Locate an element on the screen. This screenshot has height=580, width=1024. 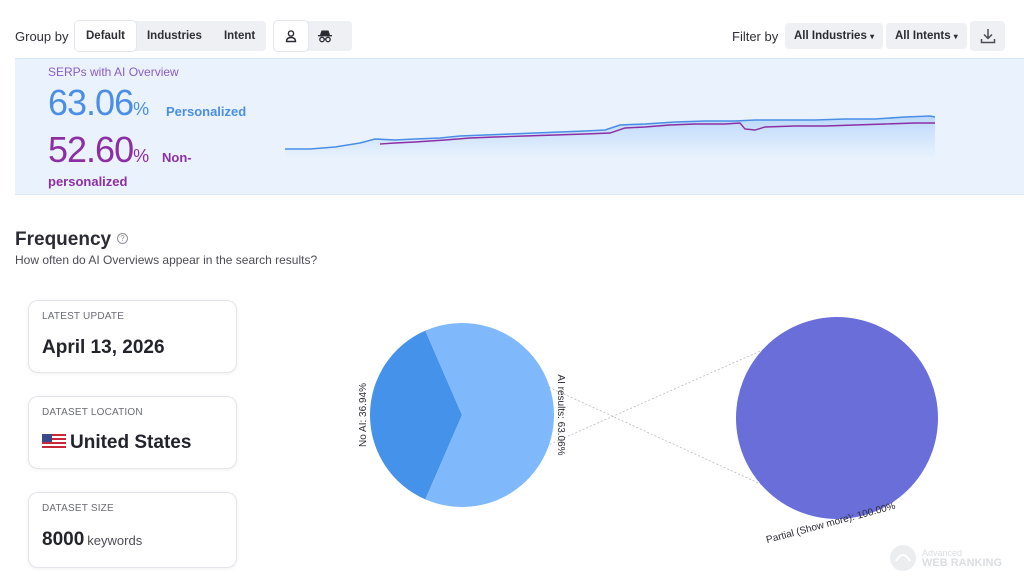
advanced-web-ranking-logo: Advanced WEB RANKING is located at coordinates (945, 558).